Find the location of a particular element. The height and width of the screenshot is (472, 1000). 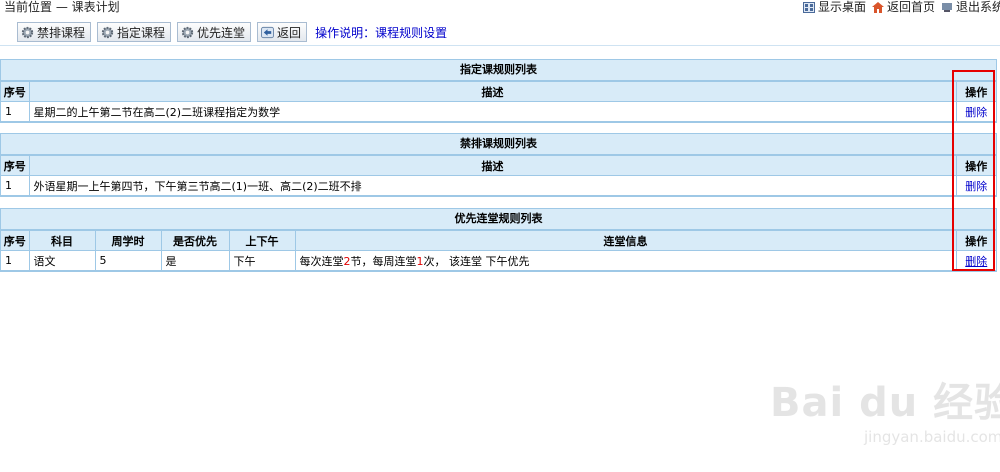

assign-course-label: 指定课程 is located at coordinates (141, 32).